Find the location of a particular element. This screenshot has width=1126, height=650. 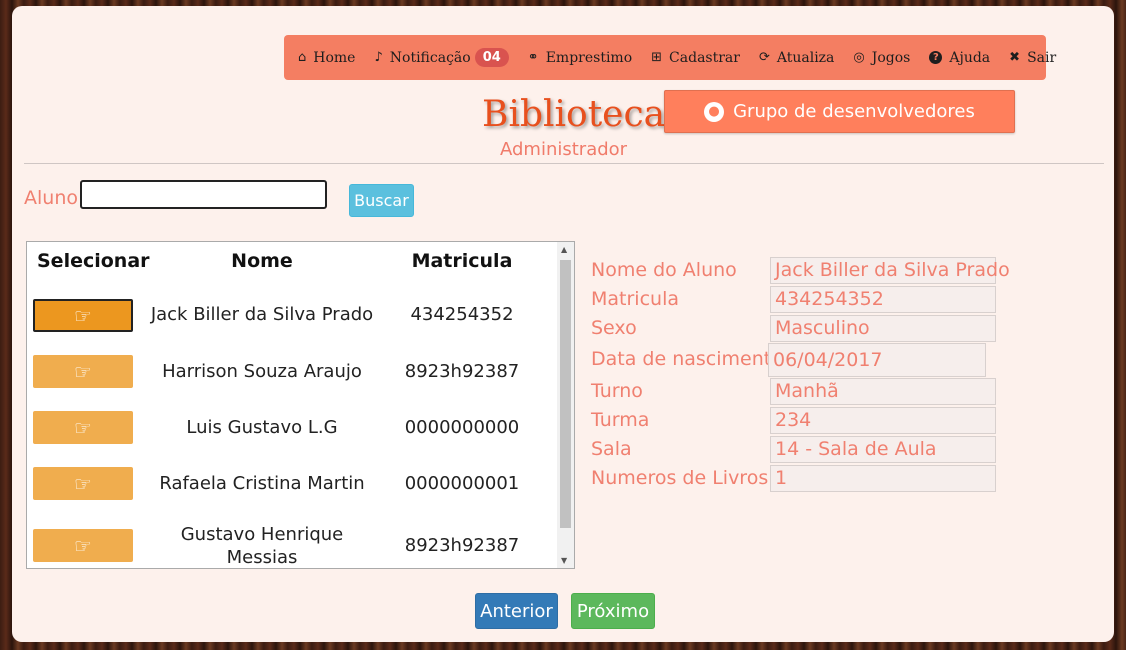

nav-cadastrar: ⊞ Cadastrar is located at coordinates (695, 58).